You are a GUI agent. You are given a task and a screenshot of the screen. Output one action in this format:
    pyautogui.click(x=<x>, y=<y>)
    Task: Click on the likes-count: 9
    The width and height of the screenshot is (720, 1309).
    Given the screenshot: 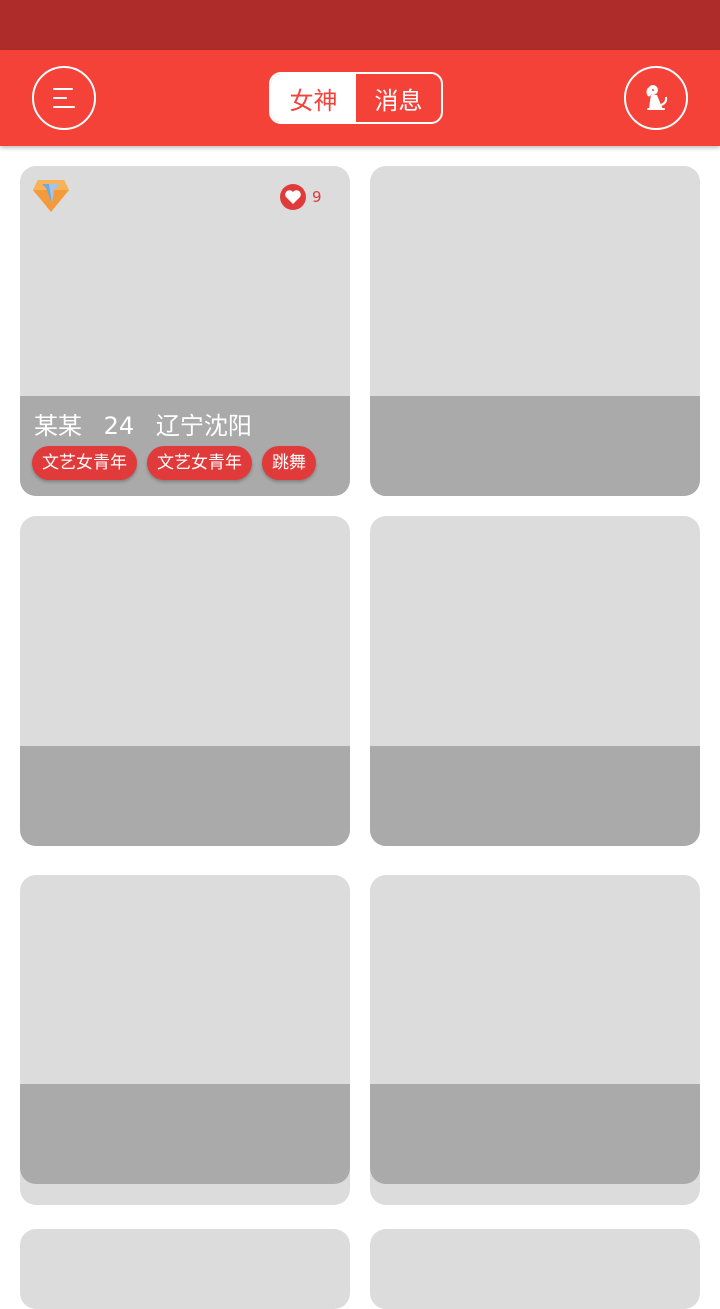 What is the action you would take?
    pyautogui.click(x=317, y=197)
    